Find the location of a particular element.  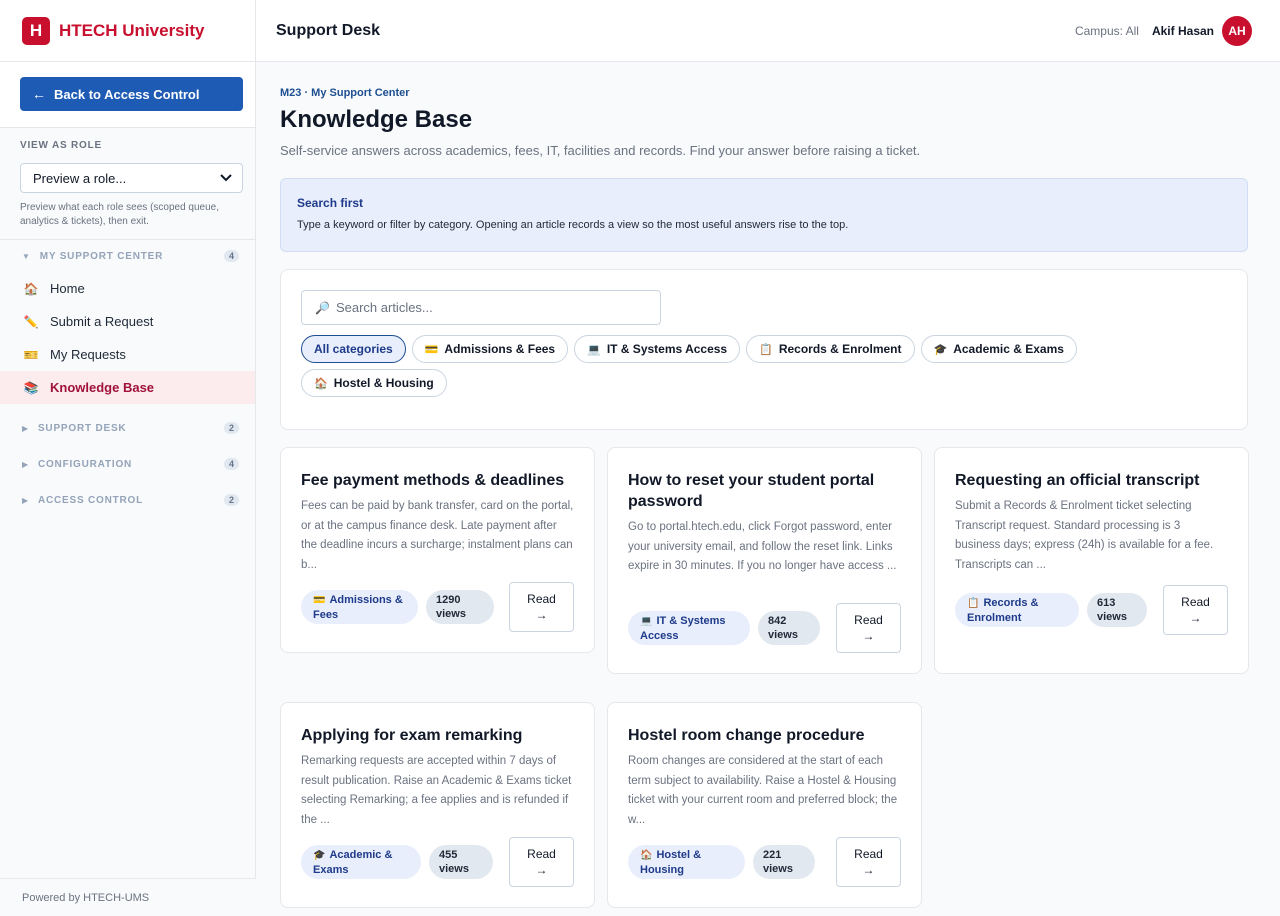

caret-down-icon: ▼ is located at coordinates (26, 256).